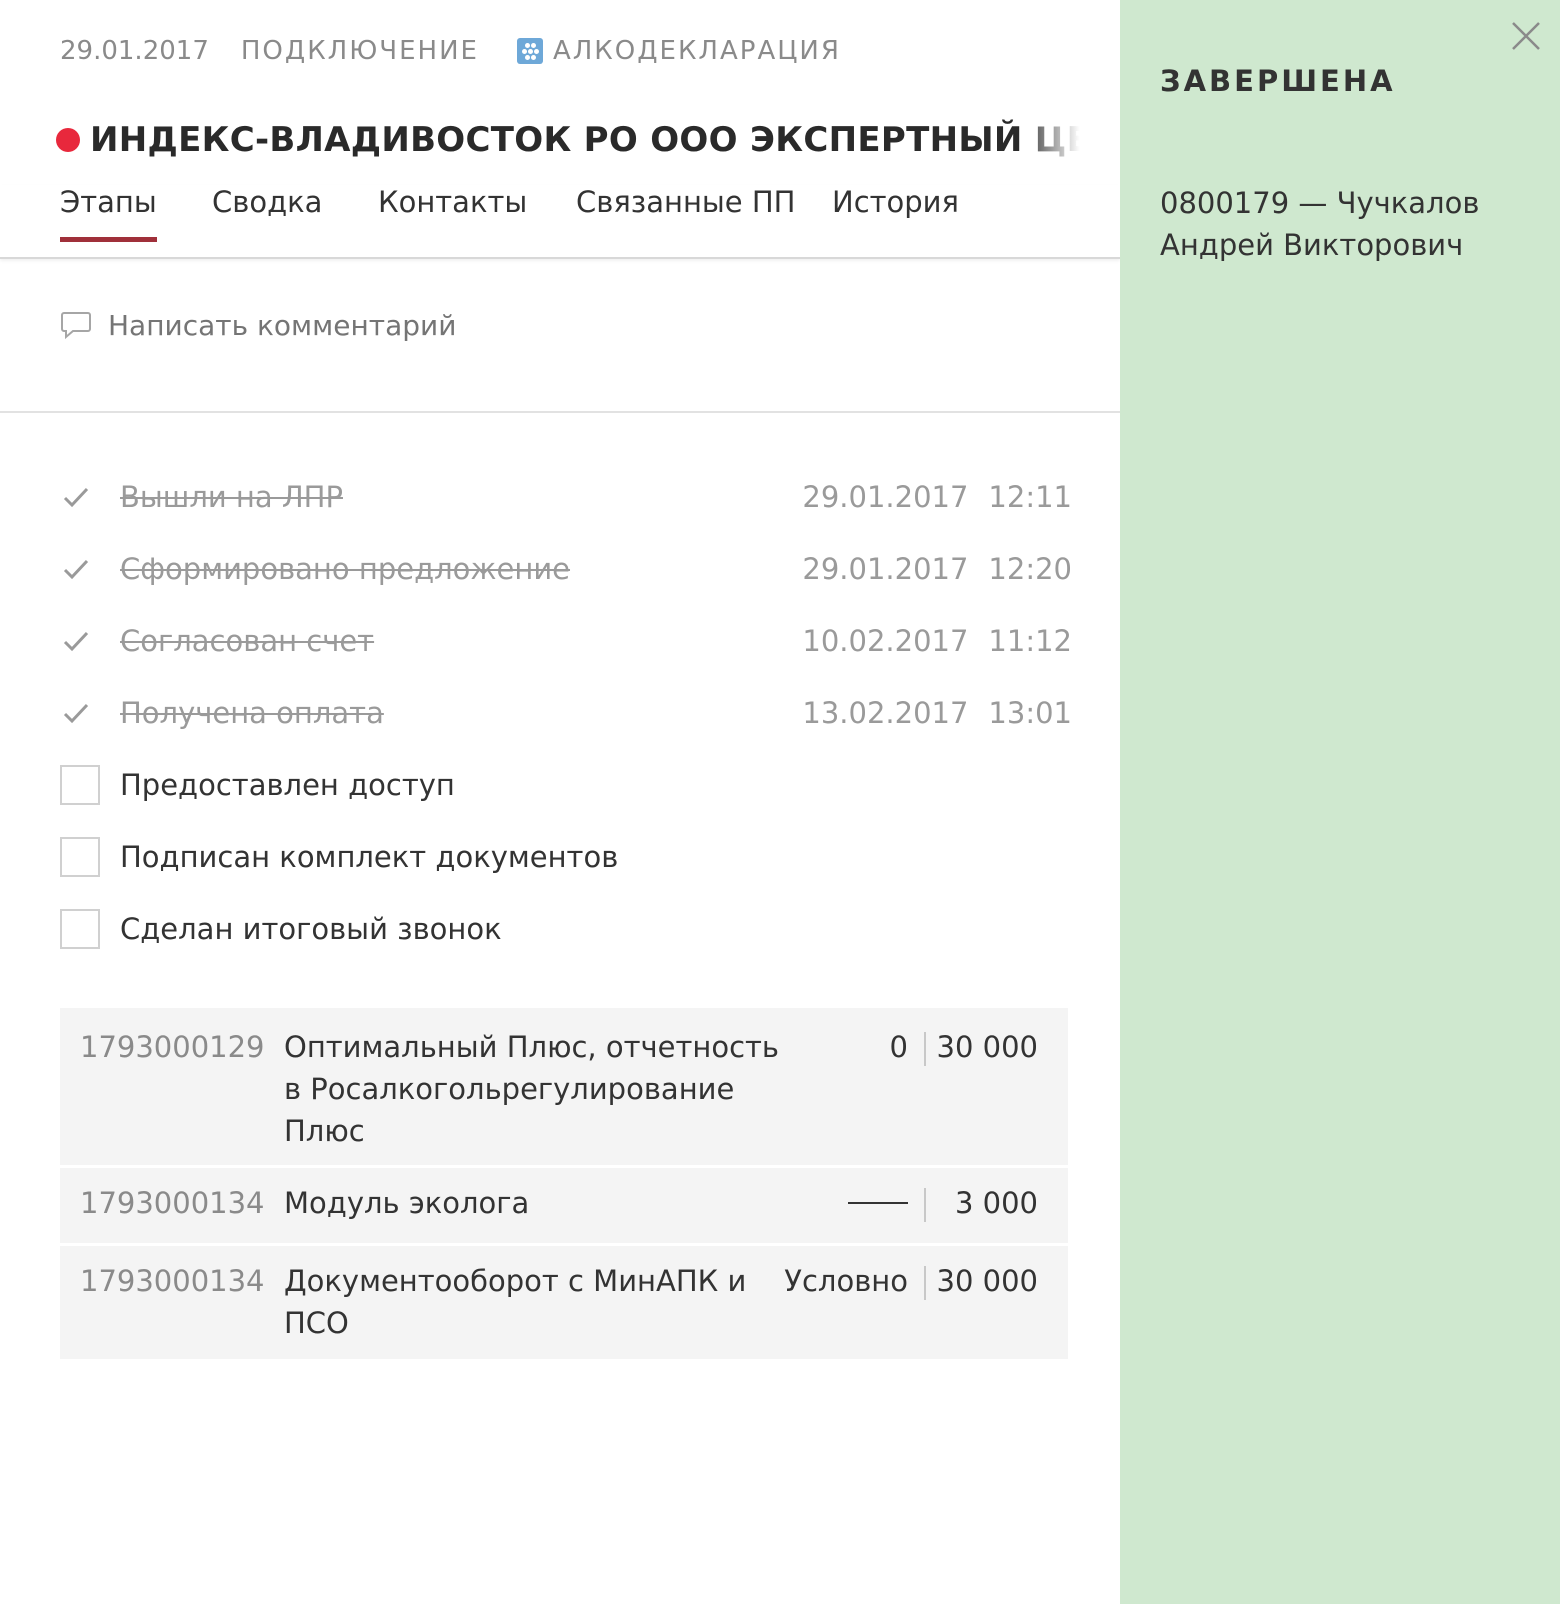 The image size is (1560, 1604). Describe the element at coordinates (1320, 224) in the screenshot. I see `responsible-person: 0800179 — Чучкалов Андрей Викторович` at that location.